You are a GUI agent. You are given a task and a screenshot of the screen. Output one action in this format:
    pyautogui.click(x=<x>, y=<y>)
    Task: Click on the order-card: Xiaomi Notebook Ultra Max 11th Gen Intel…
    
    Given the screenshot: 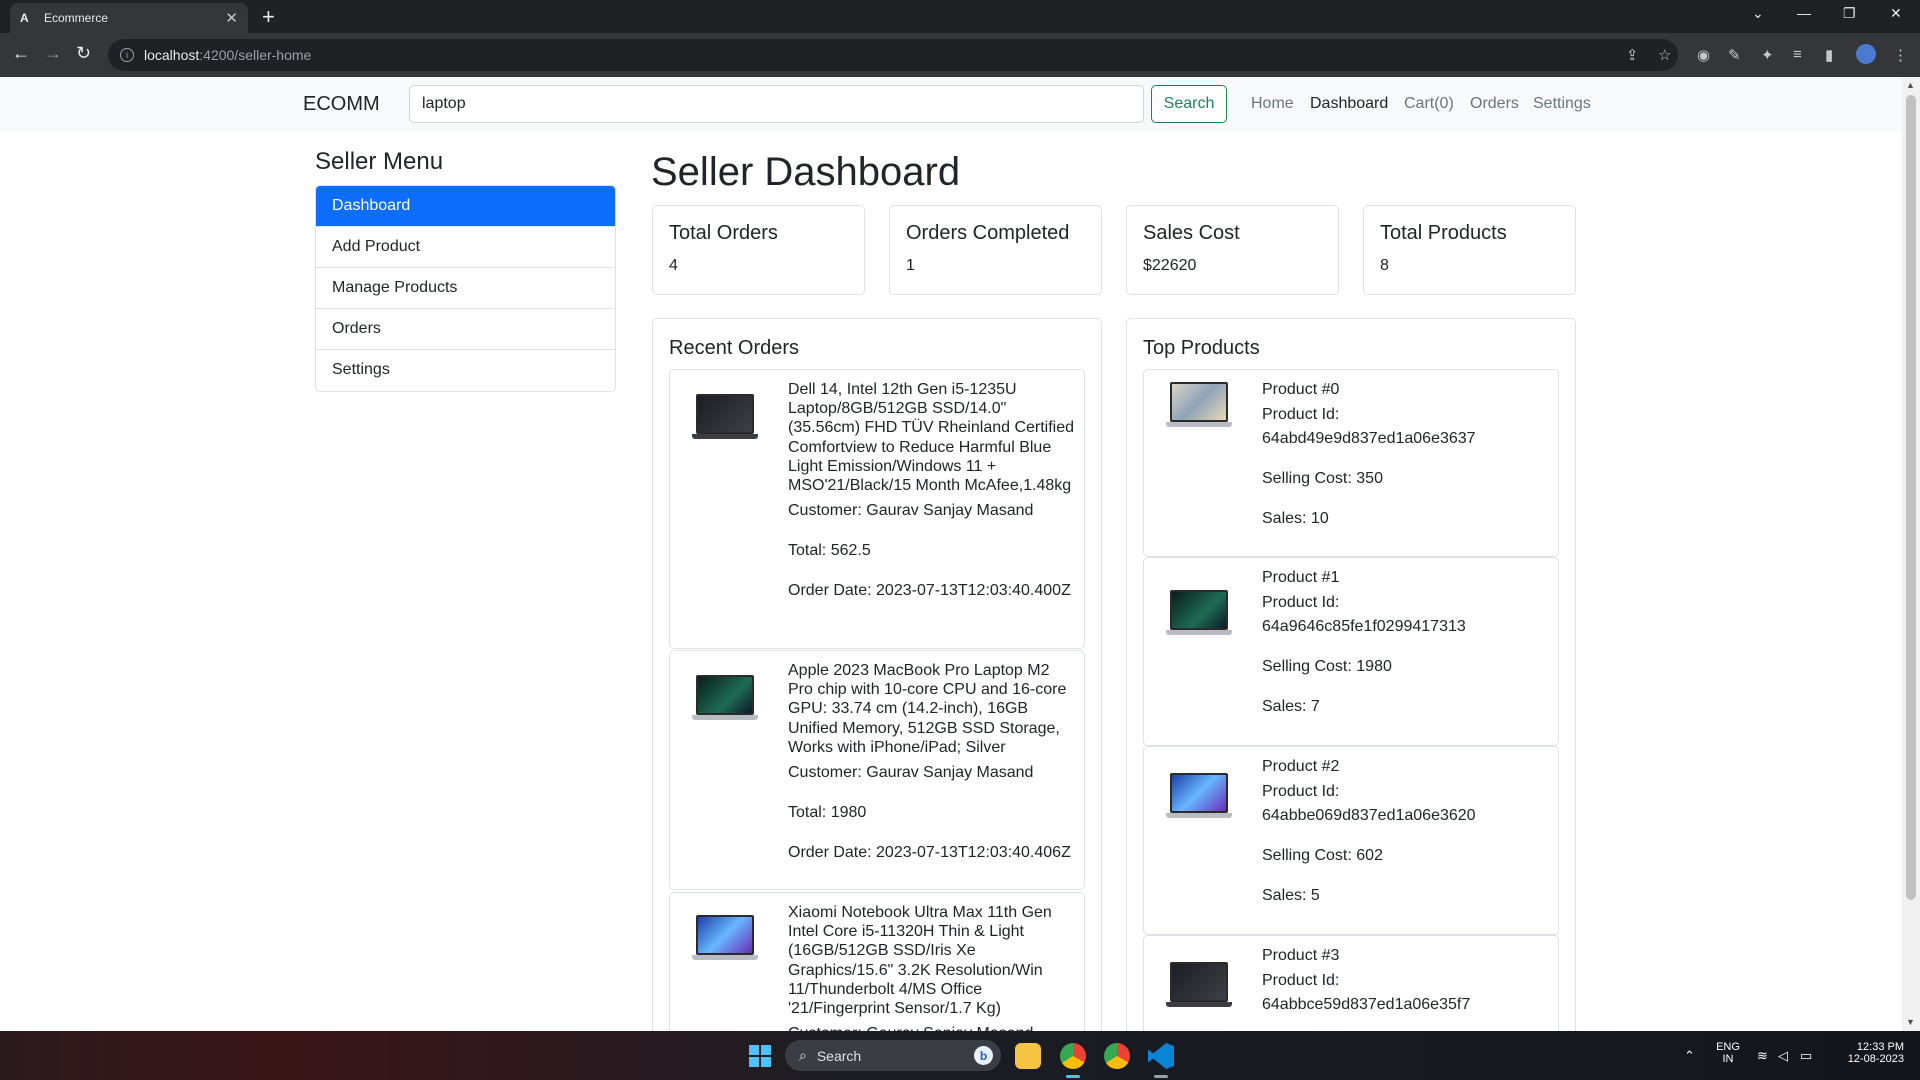 What is the action you would take?
    pyautogui.click(x=877, y=964)
    